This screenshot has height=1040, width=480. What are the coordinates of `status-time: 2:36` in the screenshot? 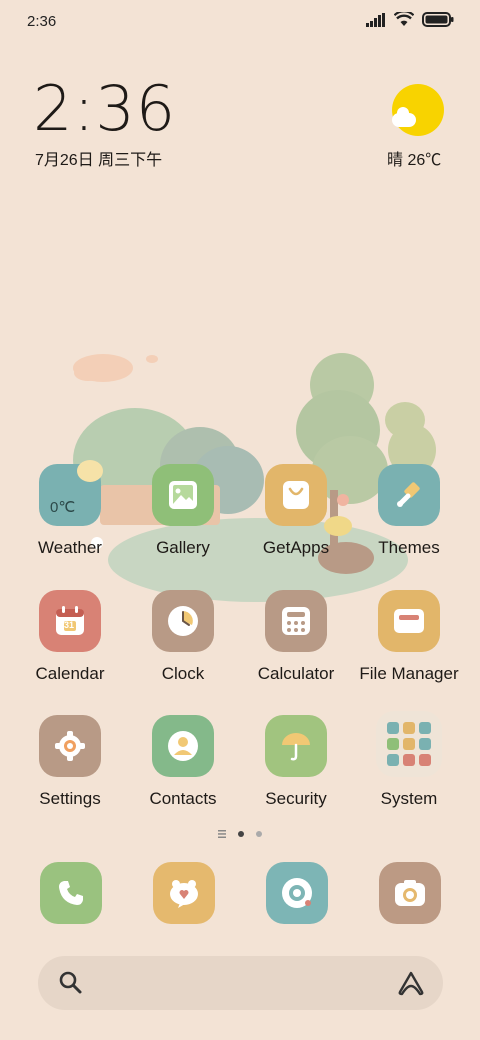 It's located at (42, 21).